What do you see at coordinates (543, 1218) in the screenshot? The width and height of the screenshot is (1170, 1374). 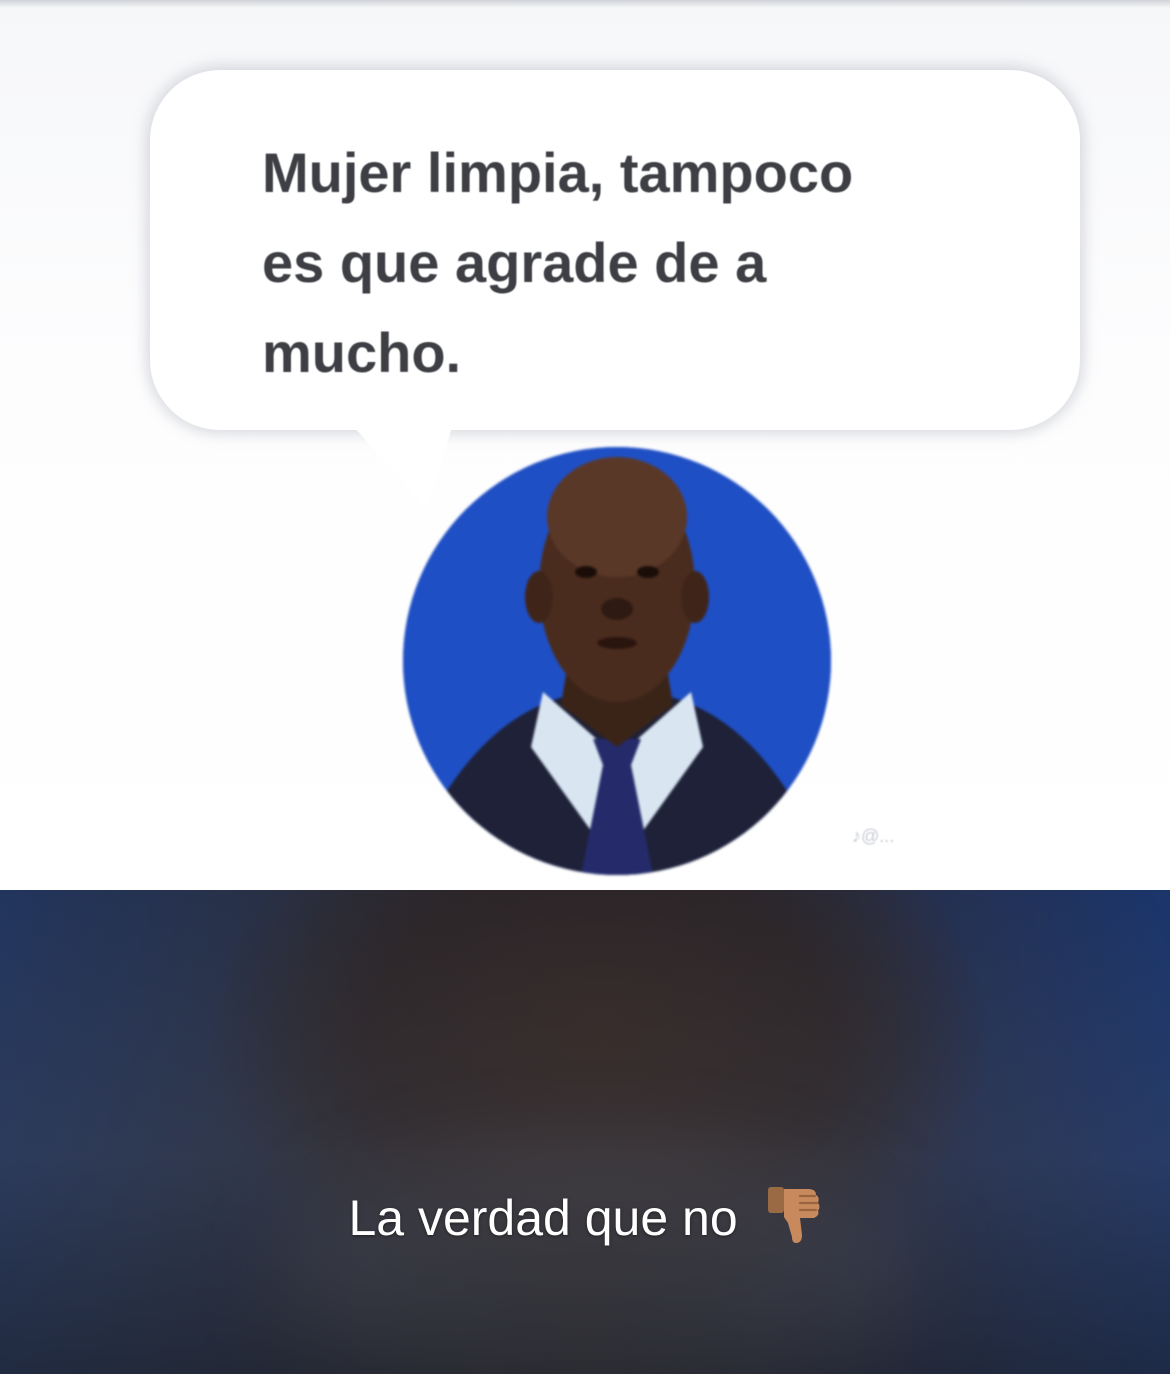 I see `caption-text: La verdad que no` at bounding box center [543, 1218].